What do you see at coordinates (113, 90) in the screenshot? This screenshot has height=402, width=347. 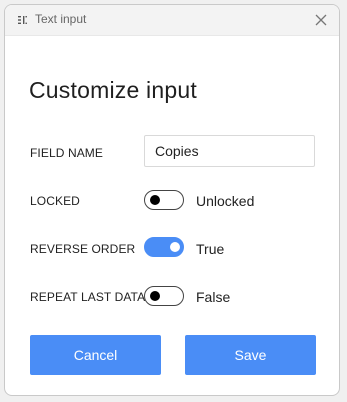 I see `dialog-heading: Customize input` at bounding box center [113, 90].